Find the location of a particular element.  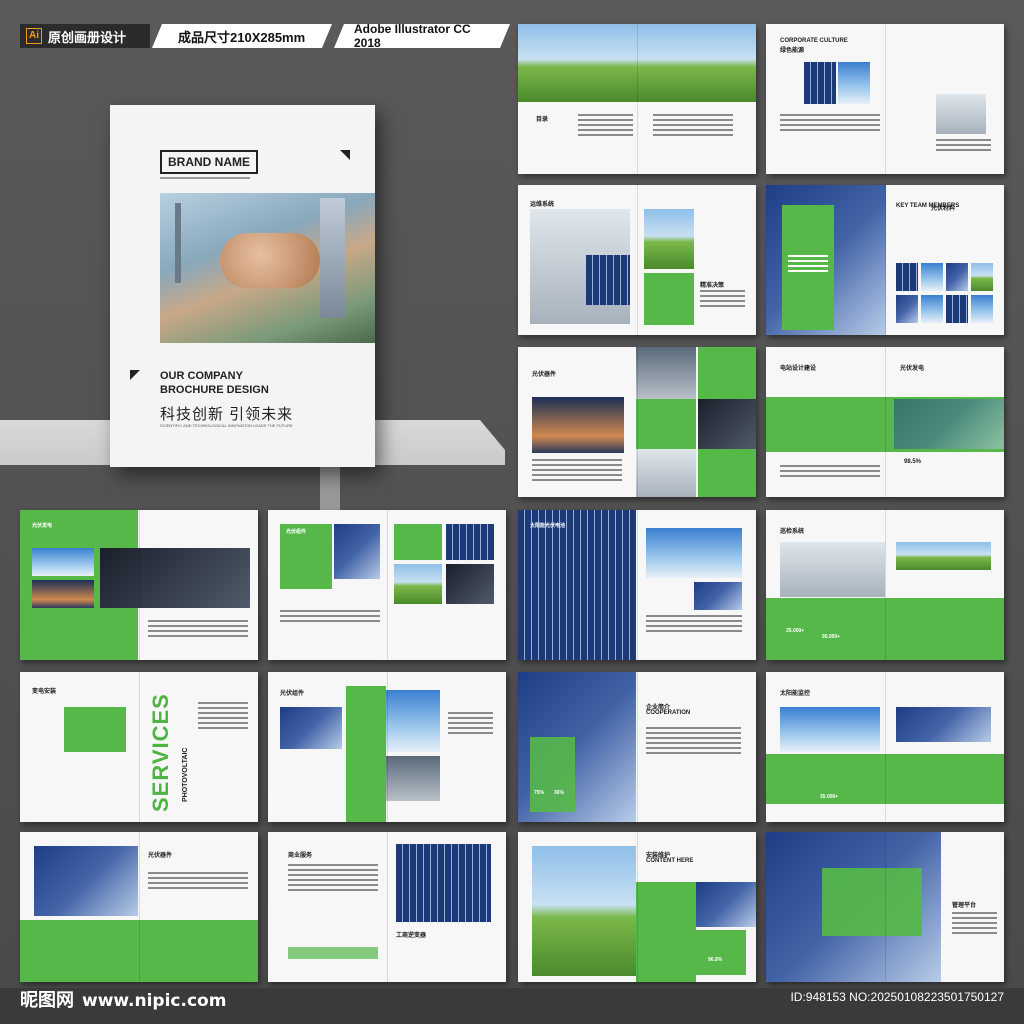

bar-chart-shape is located at coordinates (333, 953).